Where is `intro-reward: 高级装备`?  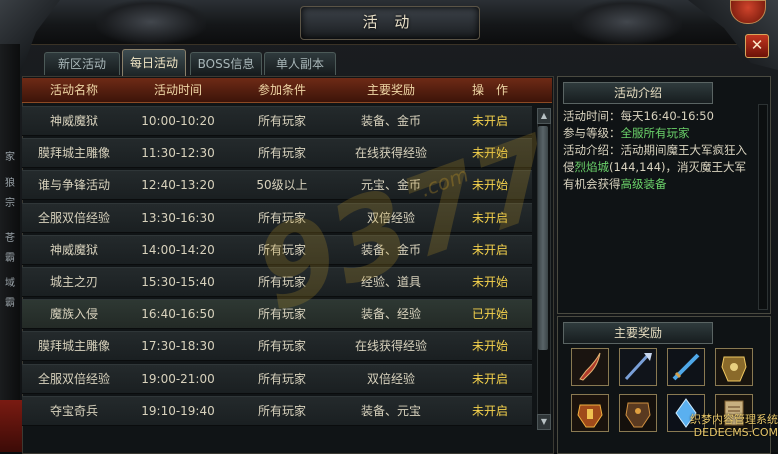
intro-reward: 高级装备 is located at coordinates (643, 184).